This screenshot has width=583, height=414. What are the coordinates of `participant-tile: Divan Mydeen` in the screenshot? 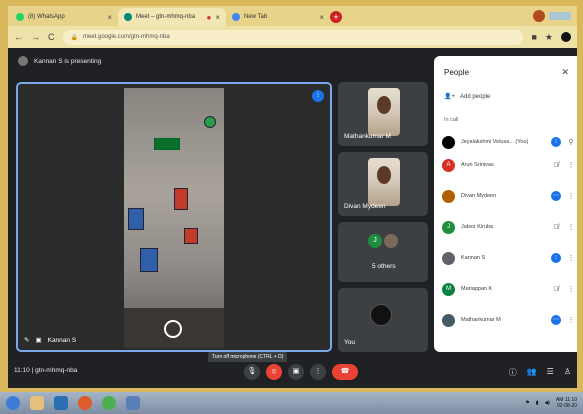 It's located at (383, 184).